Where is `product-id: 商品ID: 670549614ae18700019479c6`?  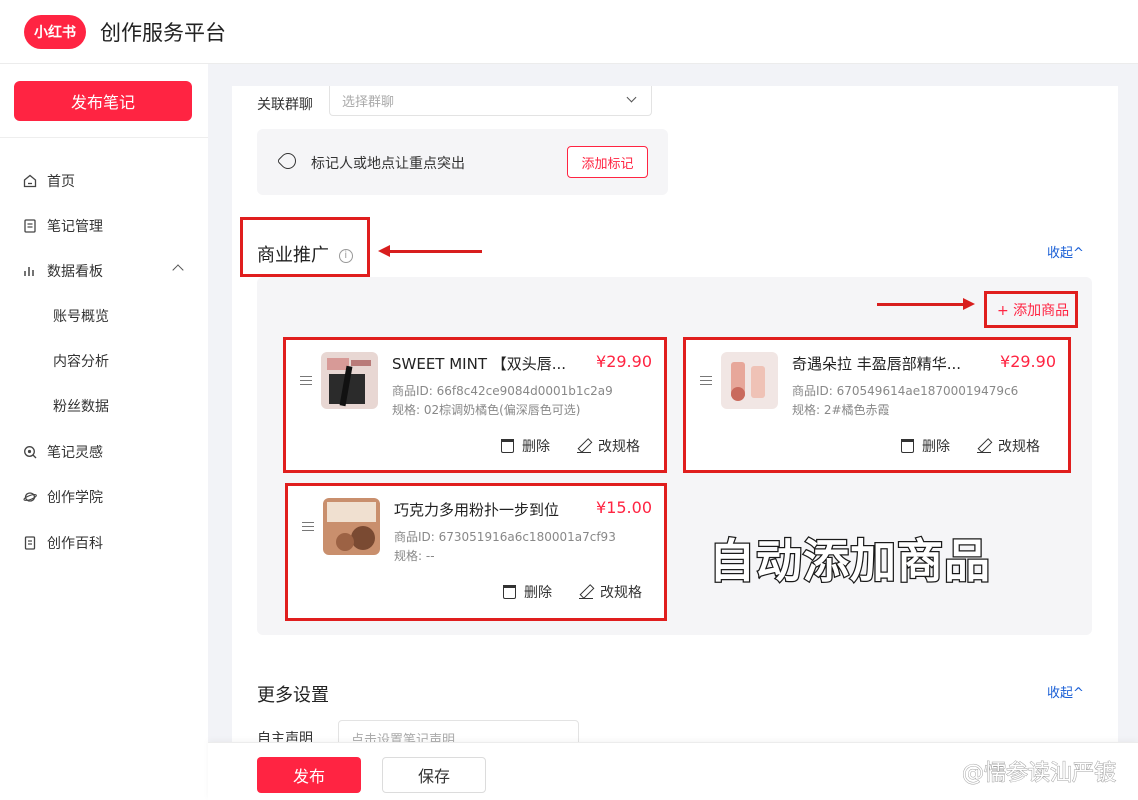 product-id: 商品ID: 670549614ae18700019479c6 is located at coordinates (905, 391).